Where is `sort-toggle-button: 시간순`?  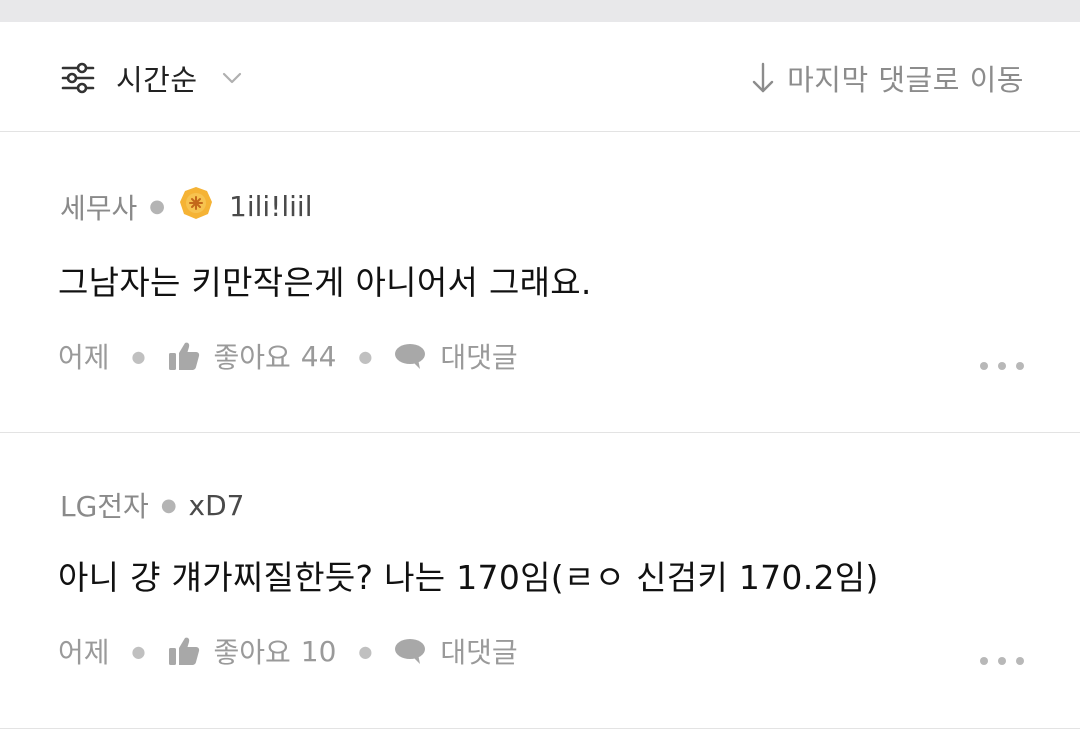
sort-toggle-button: 시간순 is located at coordinates (151, 78).